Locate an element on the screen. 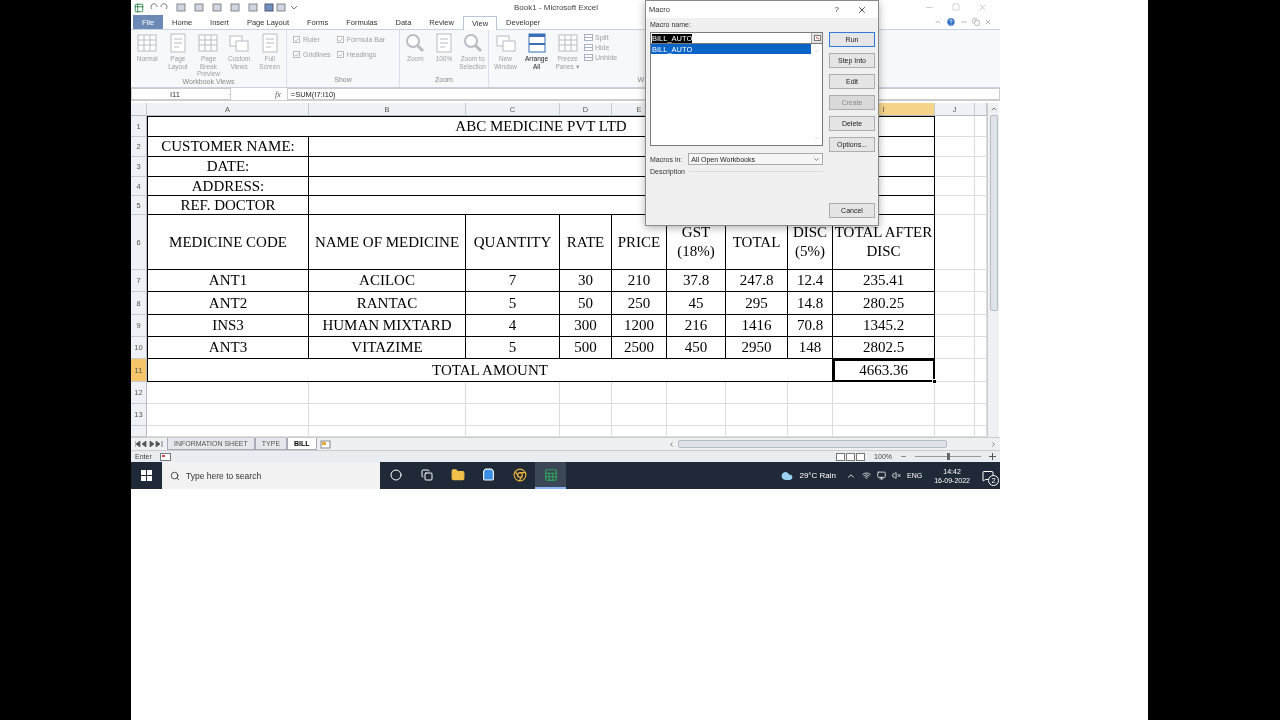  muted-speaker-icon is located at coordinates (896, 475).